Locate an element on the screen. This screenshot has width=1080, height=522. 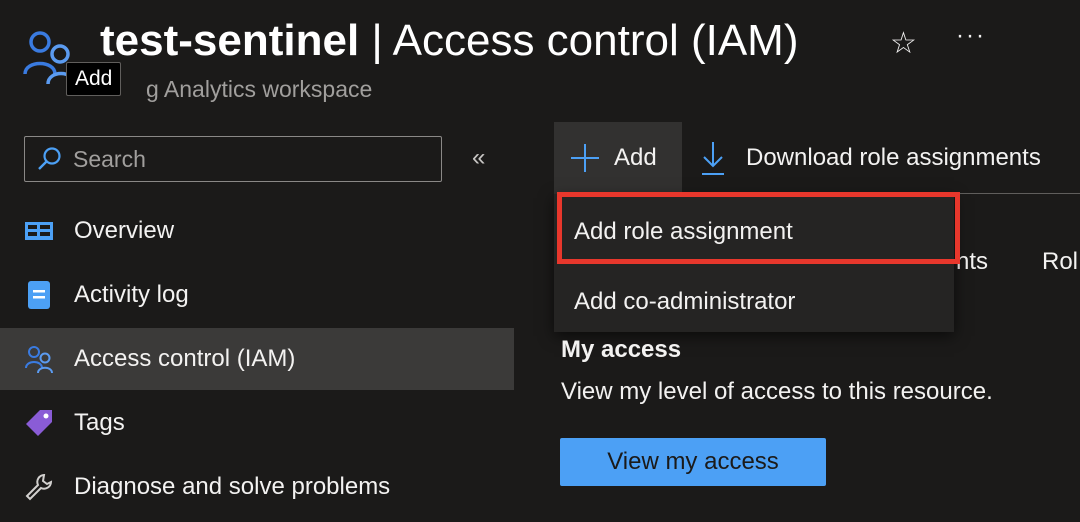
wrench-icon is located at coordinates (39, 487).